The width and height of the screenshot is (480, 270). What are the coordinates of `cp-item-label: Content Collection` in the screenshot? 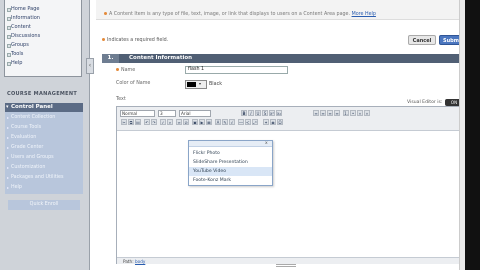 It's located at (33, 117).